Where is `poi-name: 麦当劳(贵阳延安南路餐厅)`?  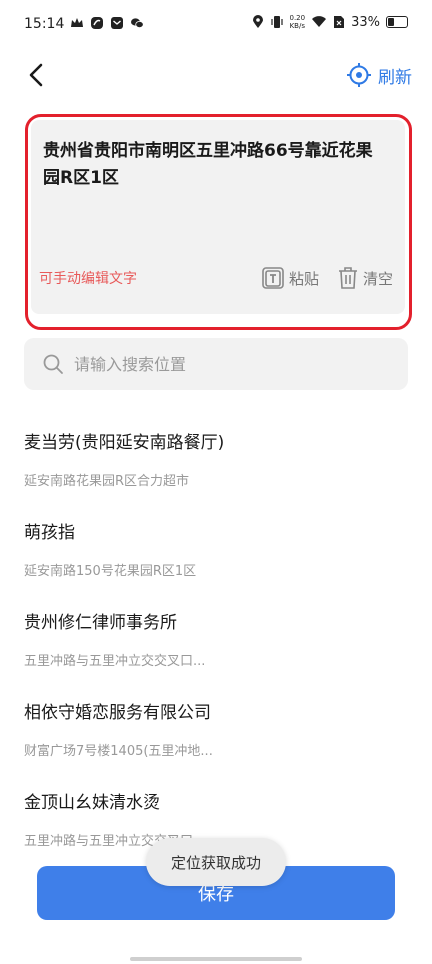
poi-name: 麦当劳(贵阳延安南路餐厅) is located at coordinates (124, 443).